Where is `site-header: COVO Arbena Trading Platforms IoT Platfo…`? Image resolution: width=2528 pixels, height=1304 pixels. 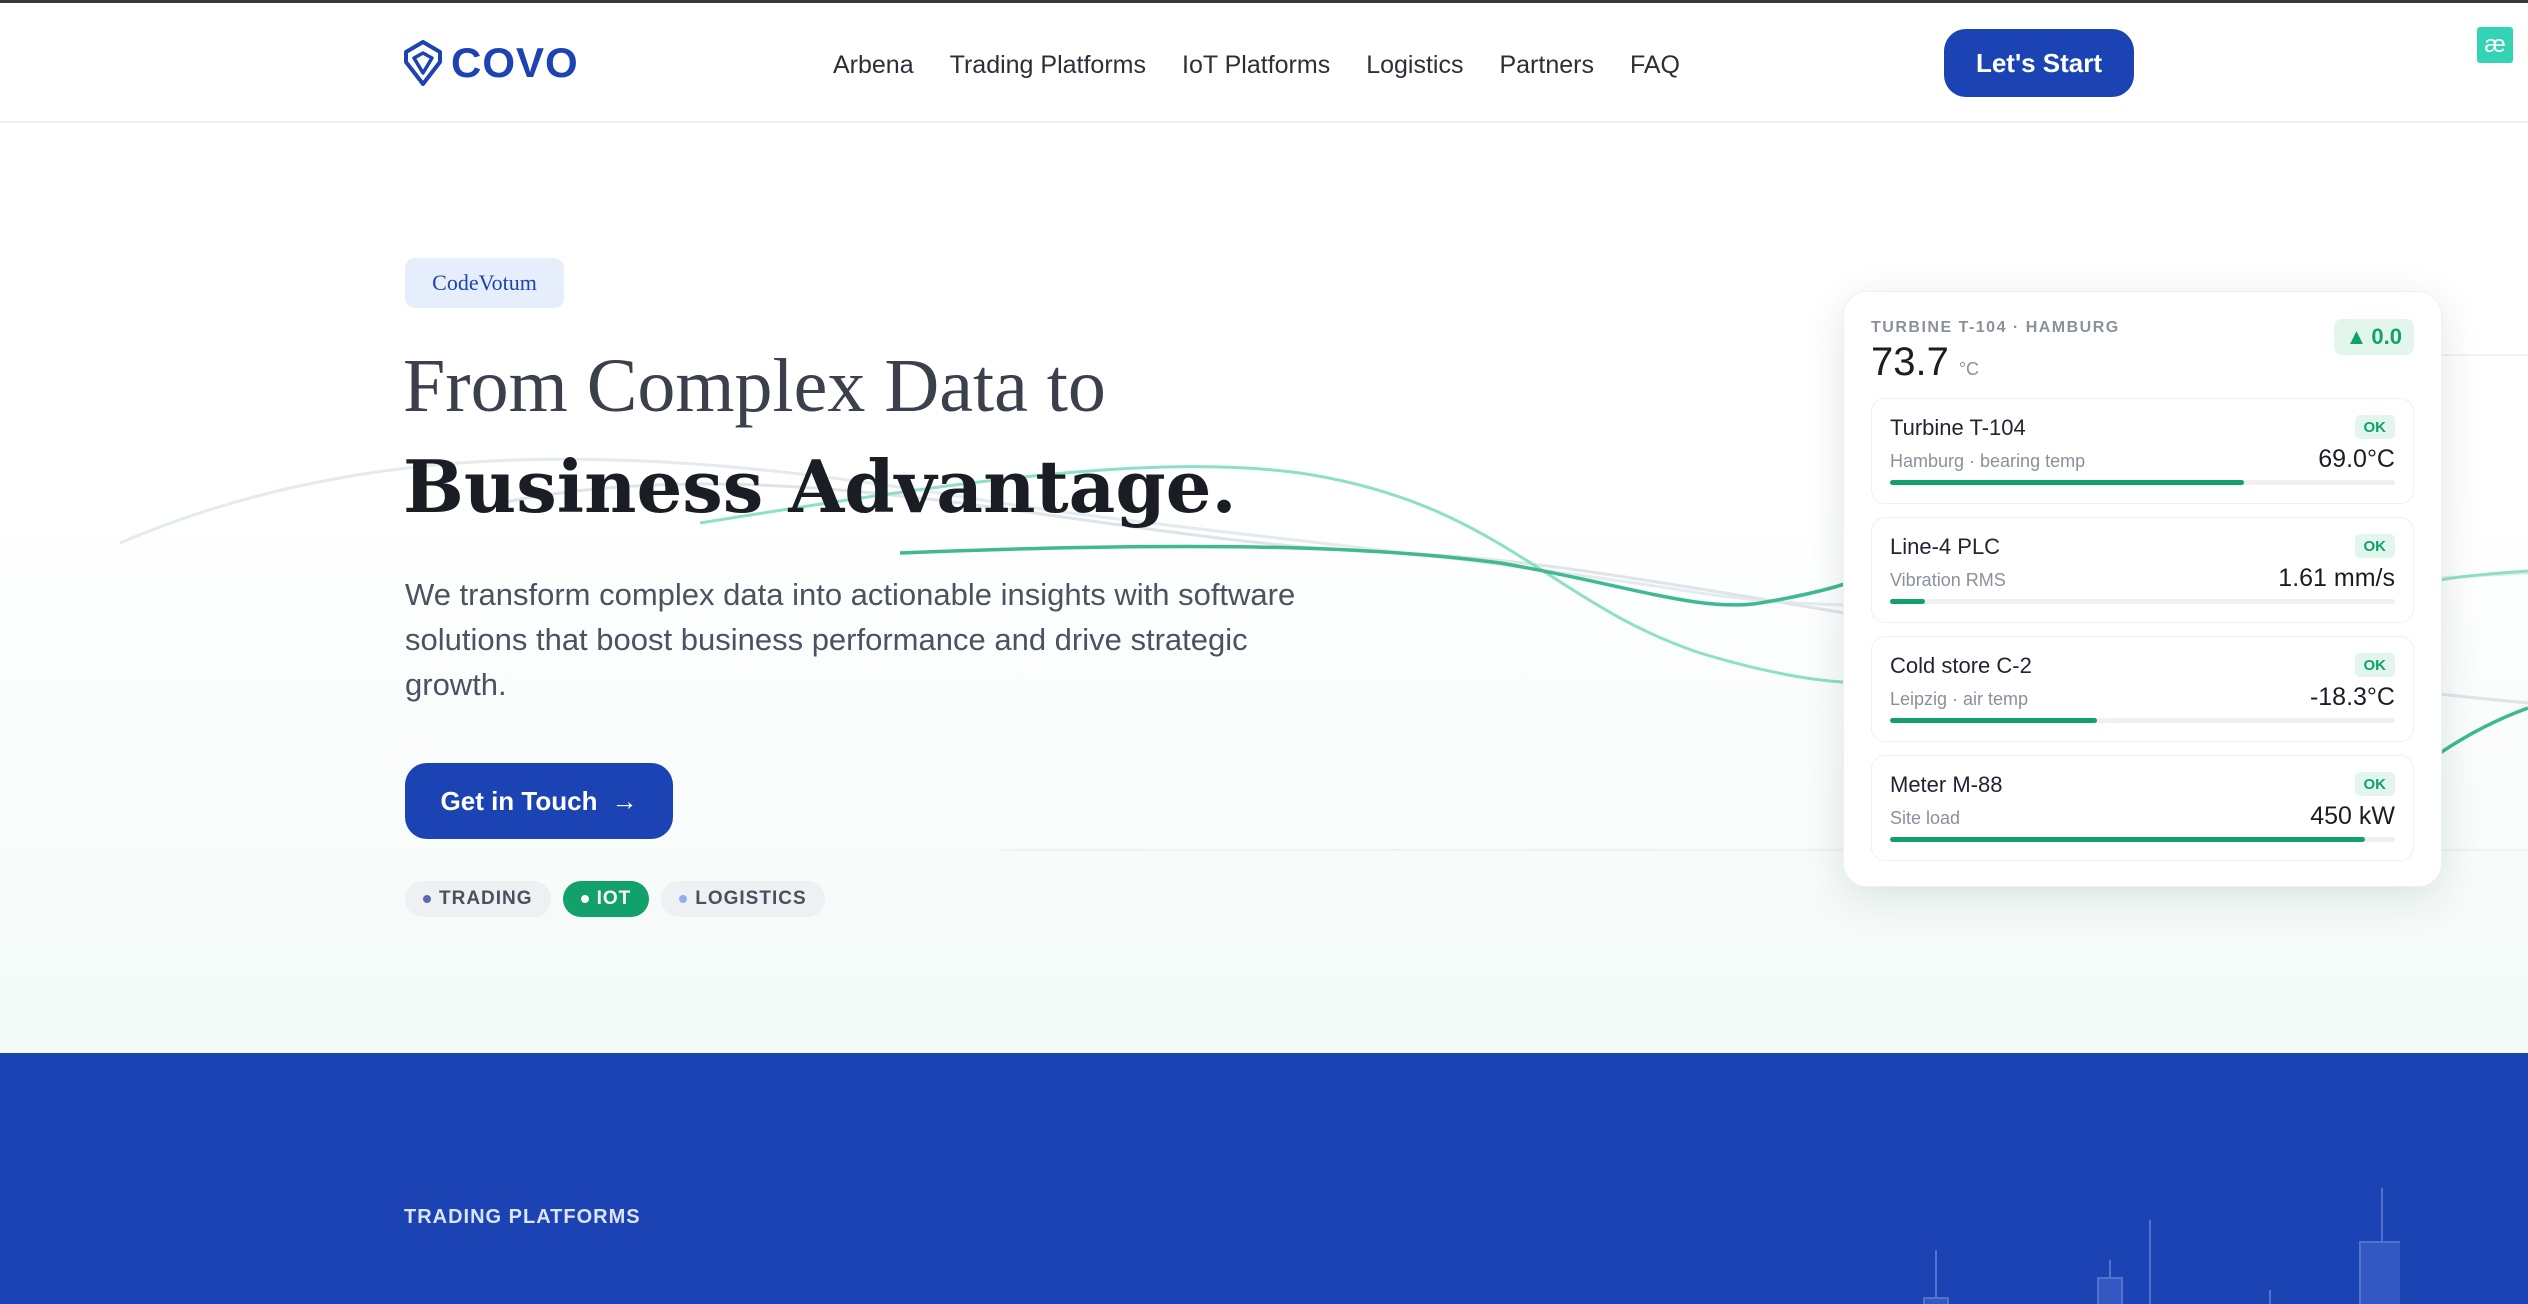 site-header: COVO Arbena Trading Platforms IoT Platfo… is located at coordinates (1264, 63).